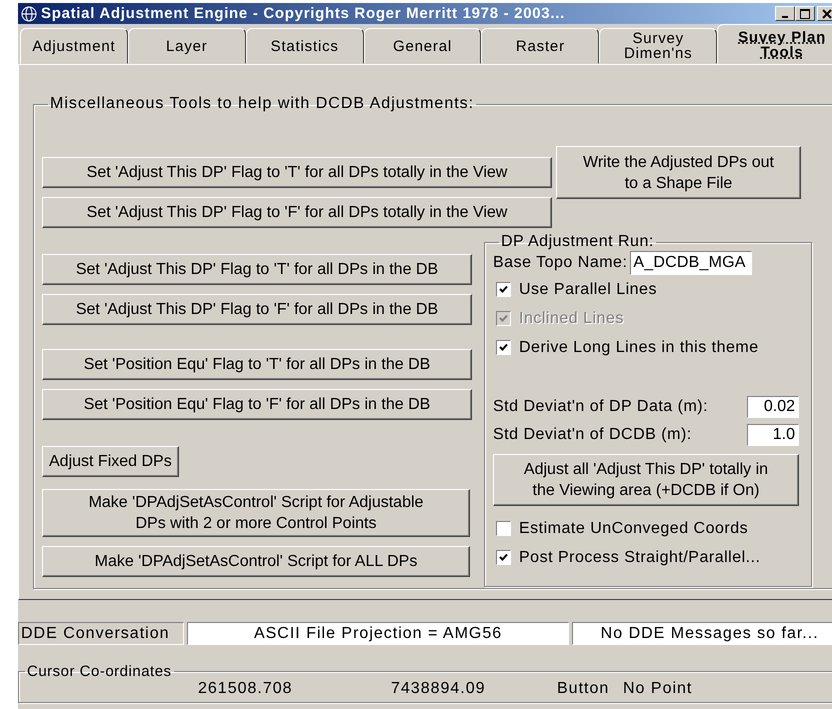  Describe the element at coordinates (110, 461) in the screenshot. I see `action-button: Adjust Fixed DPs` at that location.